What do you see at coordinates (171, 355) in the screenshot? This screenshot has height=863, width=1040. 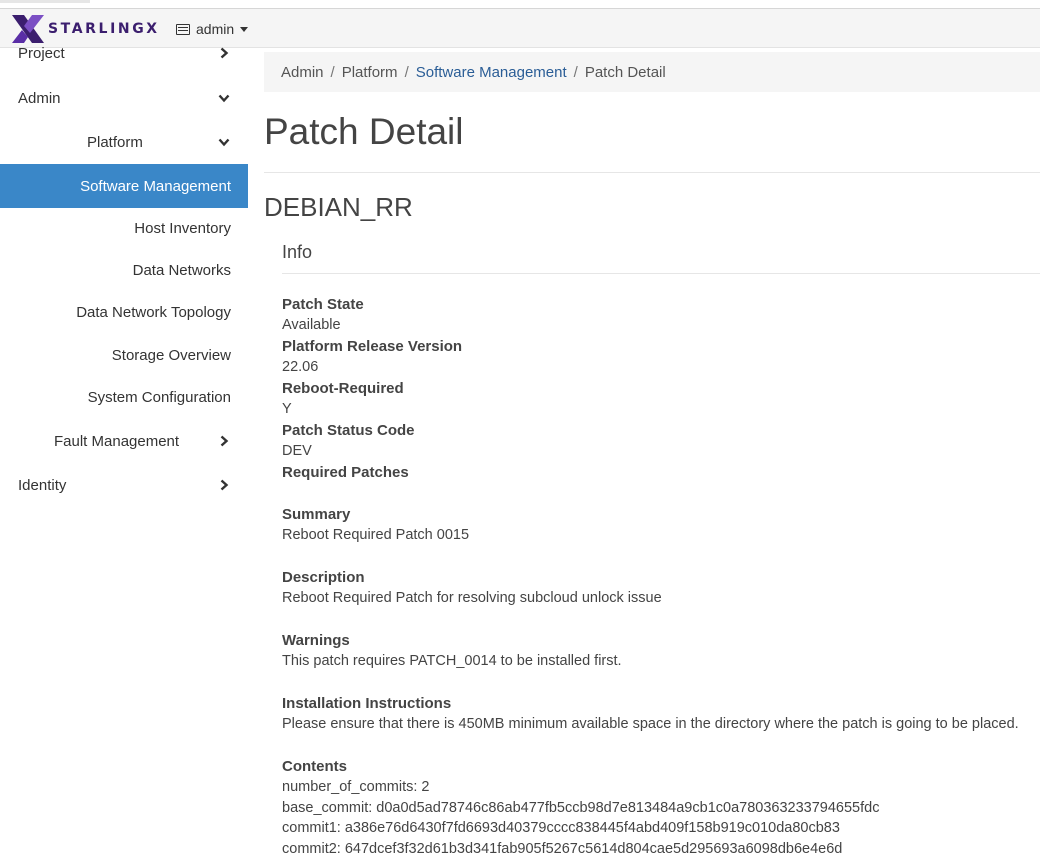 I see `sidebar-item-label: Storage Overview` at bounding box center [171, 355].